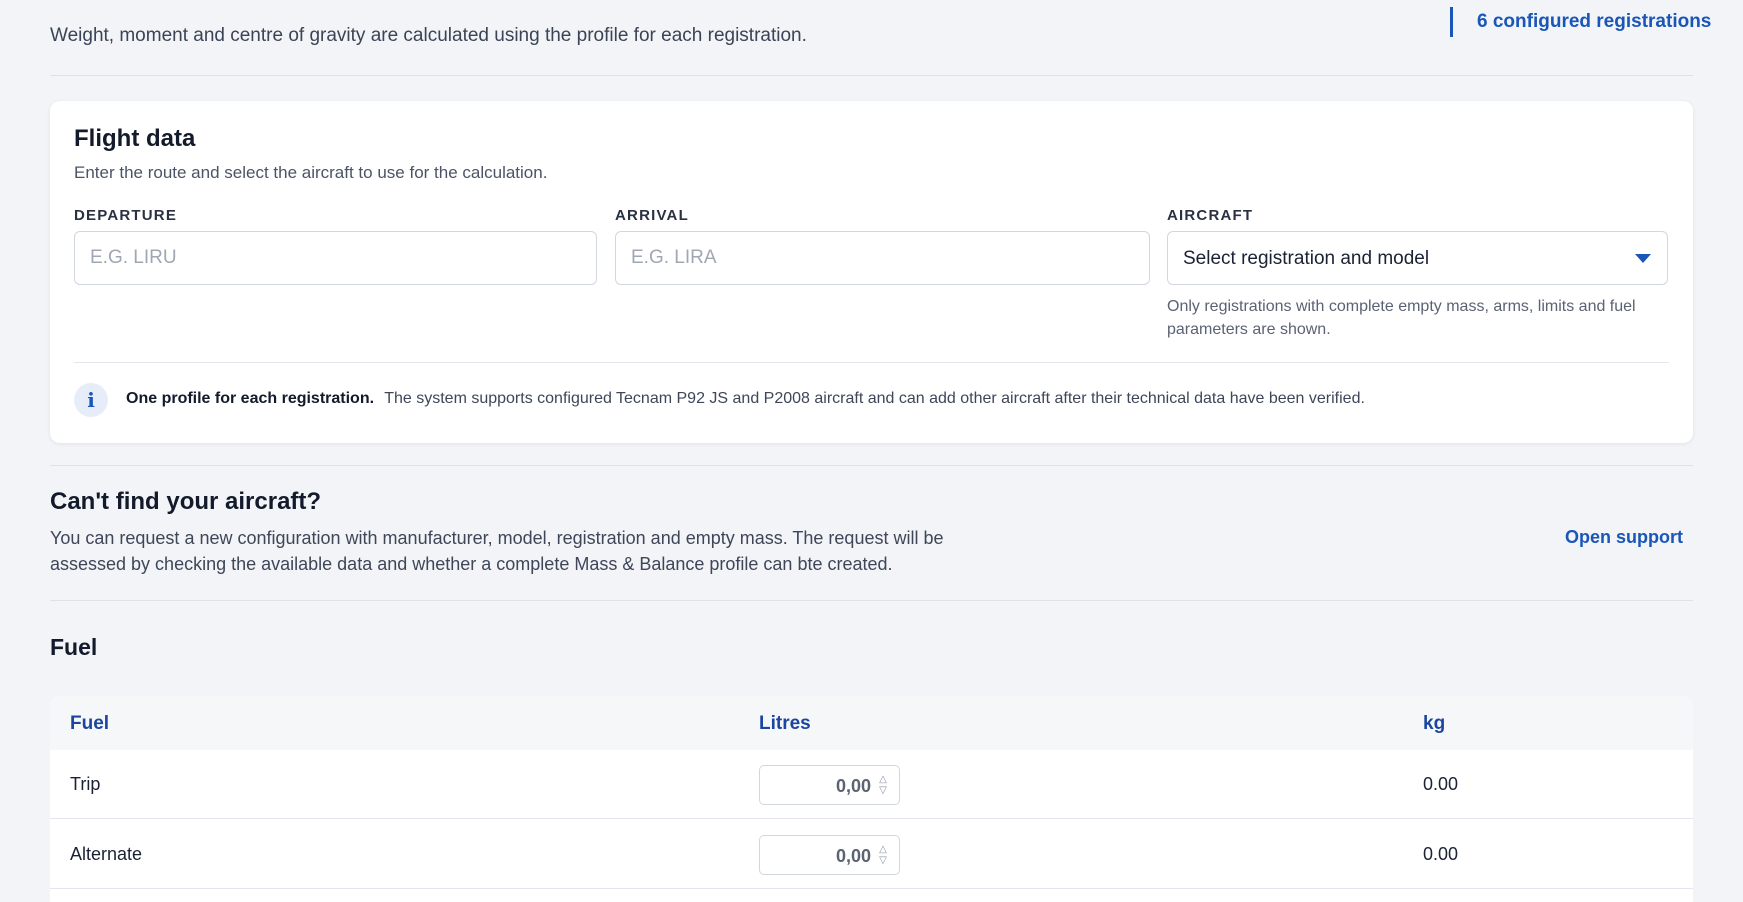 The width and height of the screenshot is (1743, 902). I want to click on fuel-row-name: Trip, so click(85, 784).